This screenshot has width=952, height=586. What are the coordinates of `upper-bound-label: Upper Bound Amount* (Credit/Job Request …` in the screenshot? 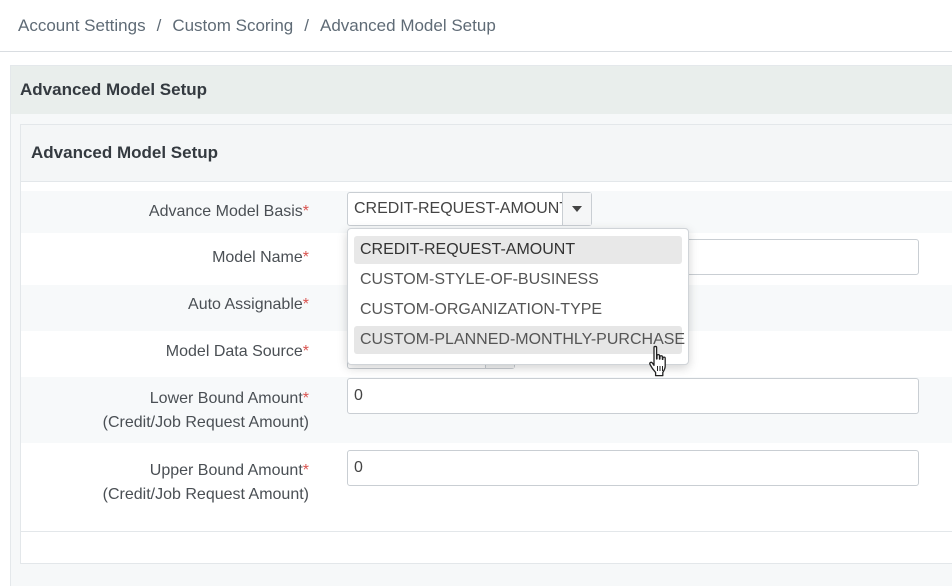 It's located at (206, 483).